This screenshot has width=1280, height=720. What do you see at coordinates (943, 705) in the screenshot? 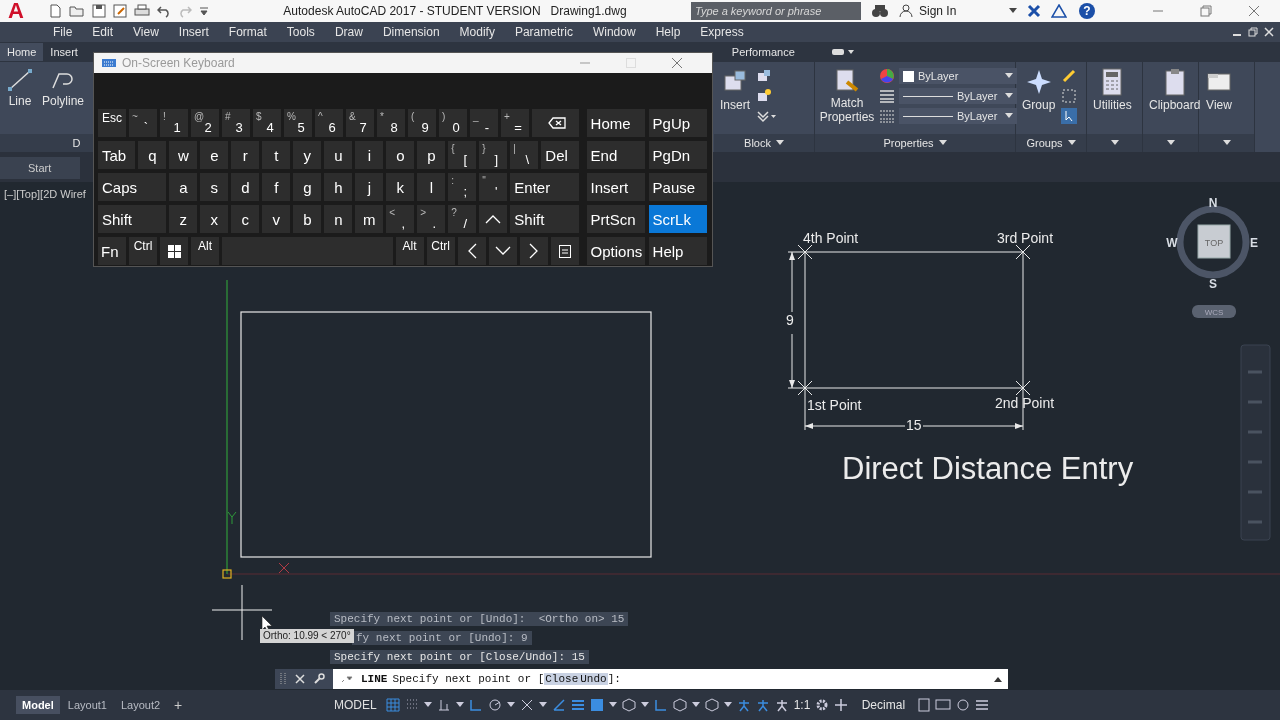
I see `monitor-icon` at bounding box center [943, 705].